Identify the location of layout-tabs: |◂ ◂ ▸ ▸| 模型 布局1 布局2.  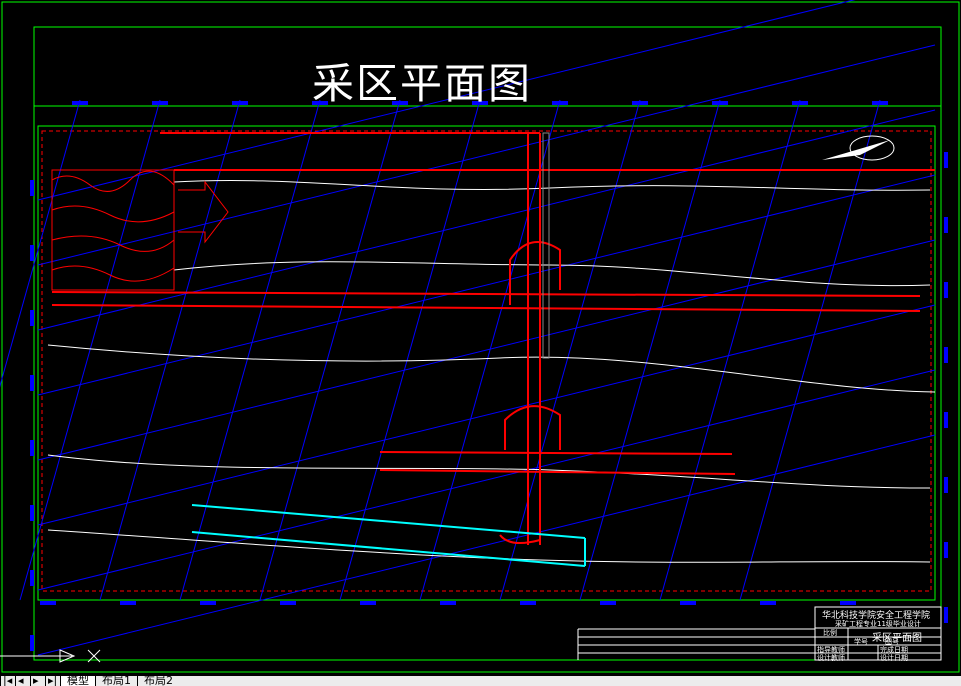
(480, 681).